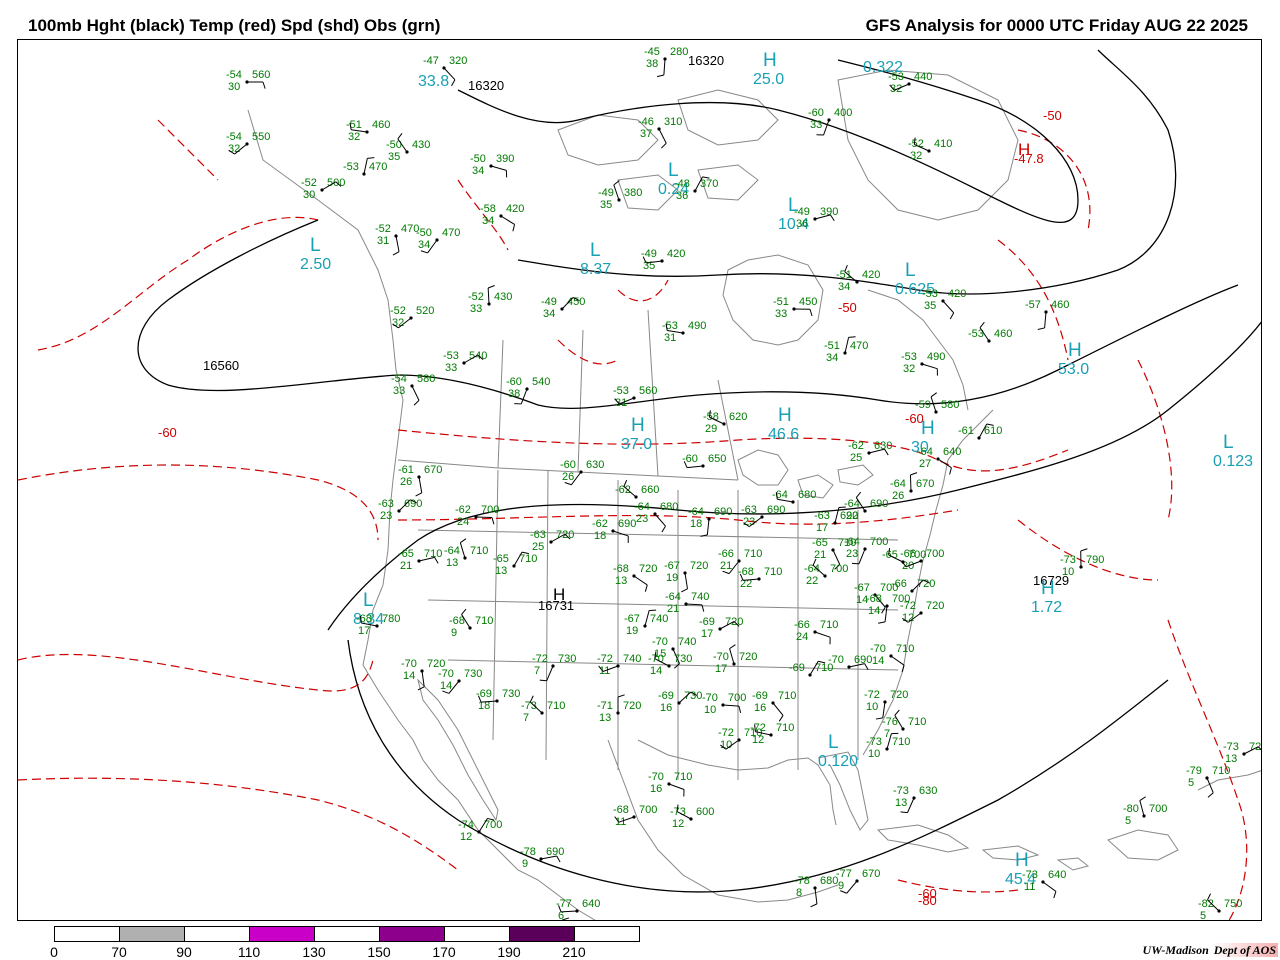  Describe the element at coordinates (669, 507) in the screenshot. I see `station-height: 680` at that location.